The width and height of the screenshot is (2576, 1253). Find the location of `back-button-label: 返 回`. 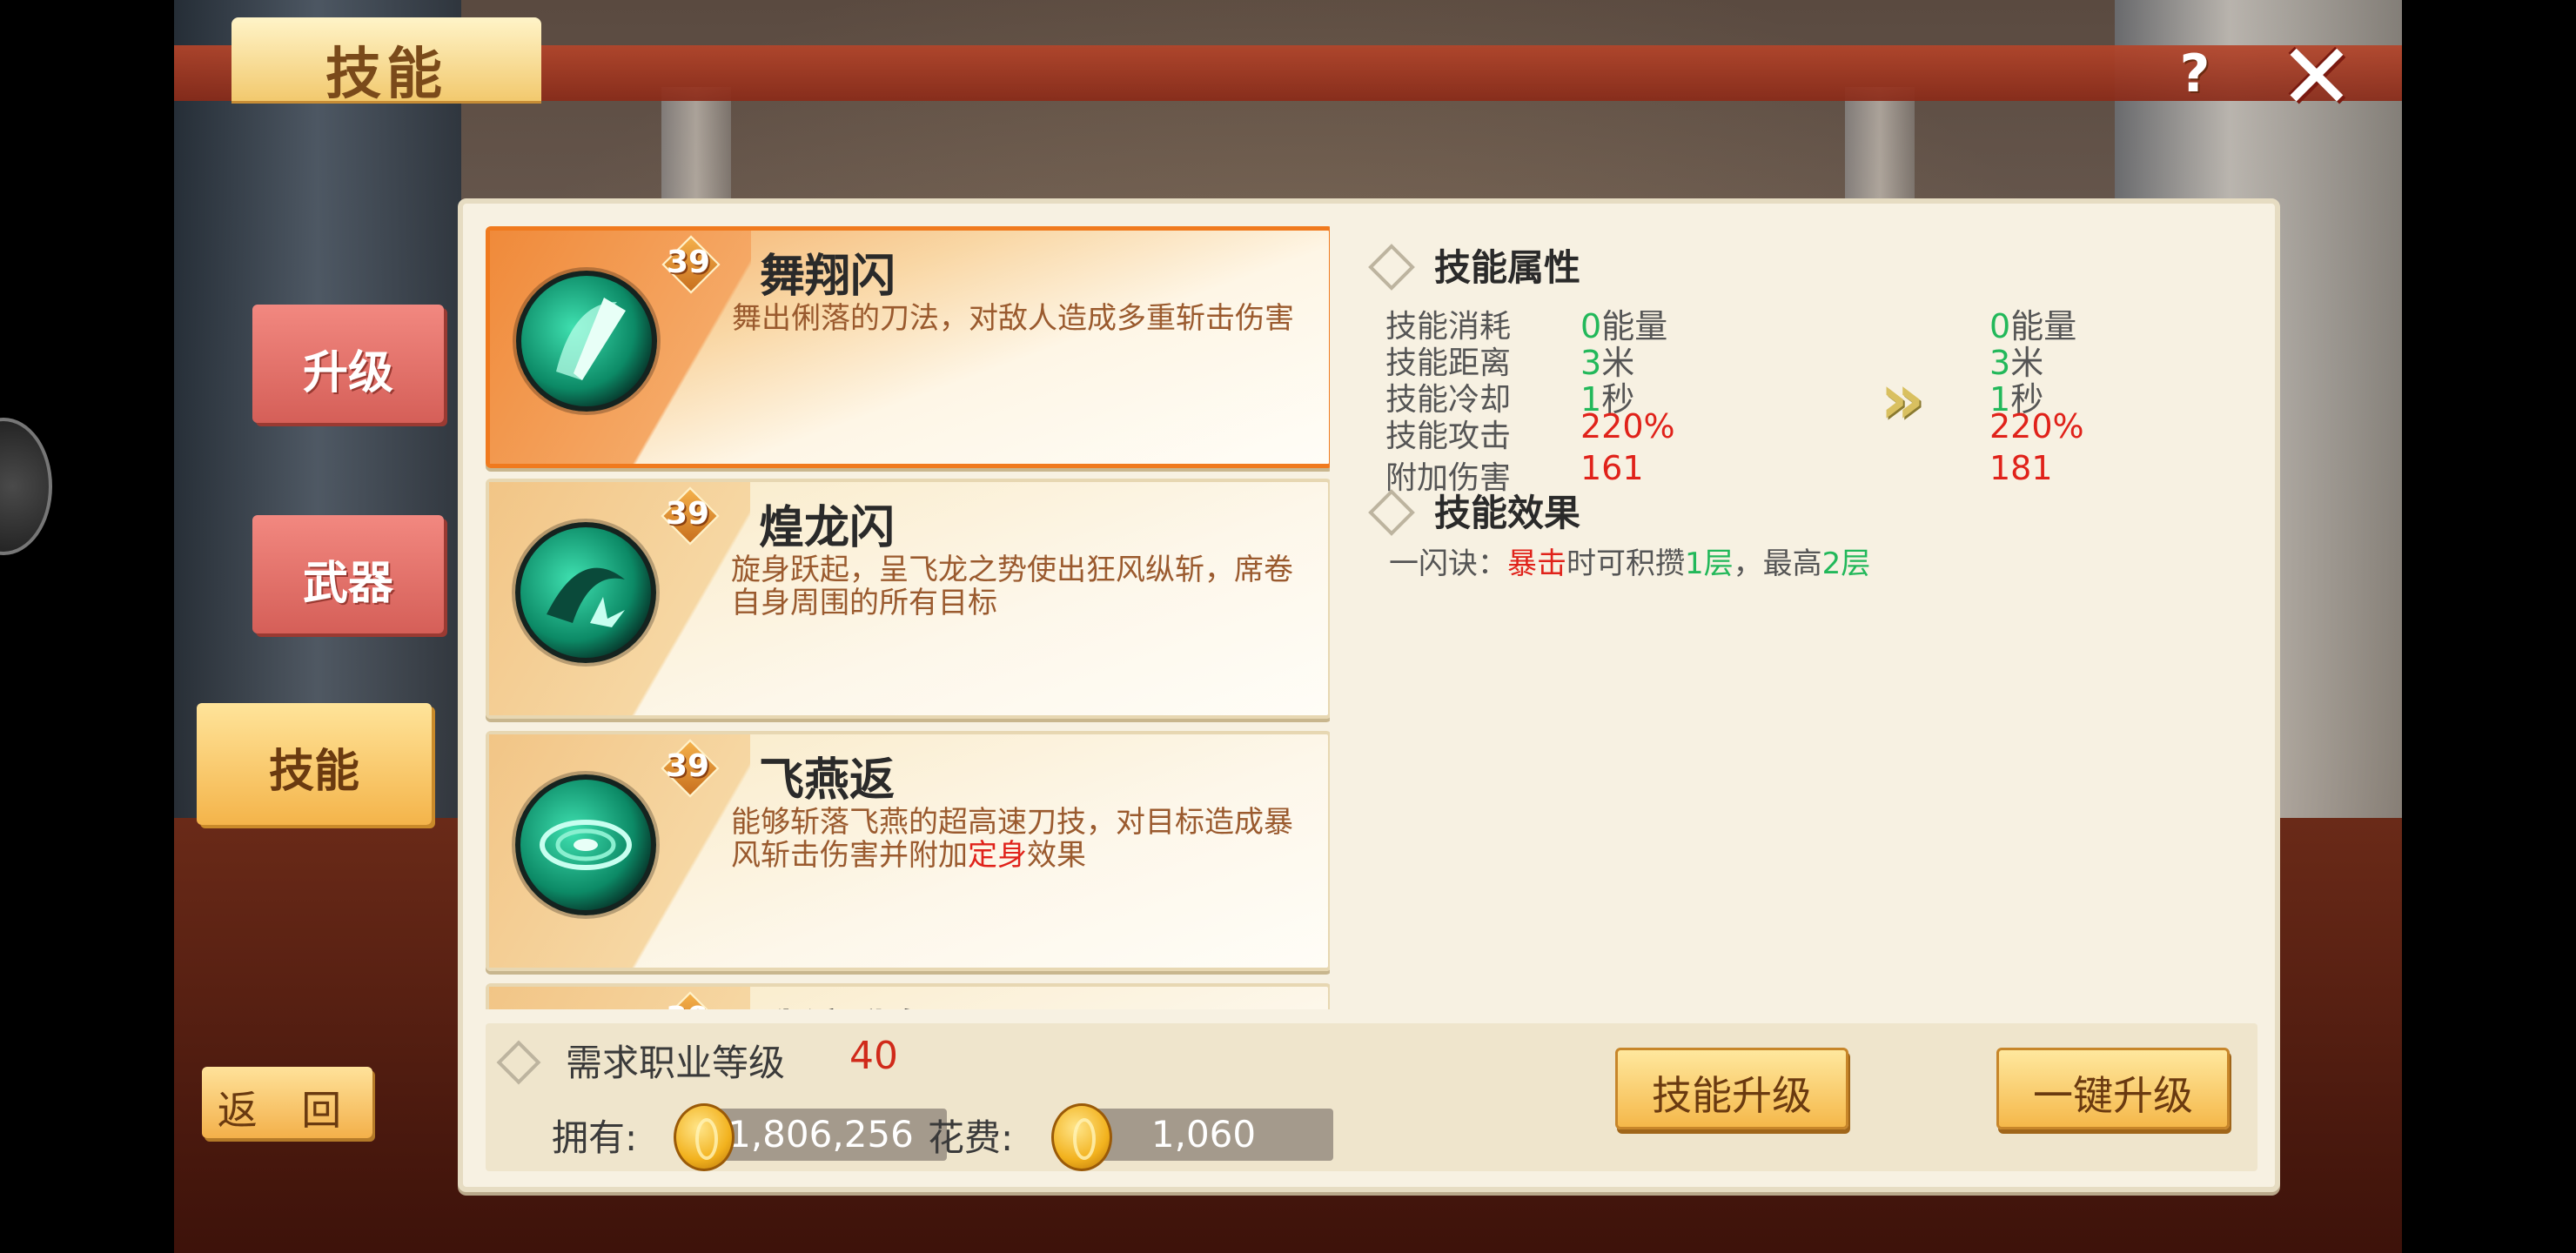

back-button-label: 返 回 is located at coordinates (287, 1110).